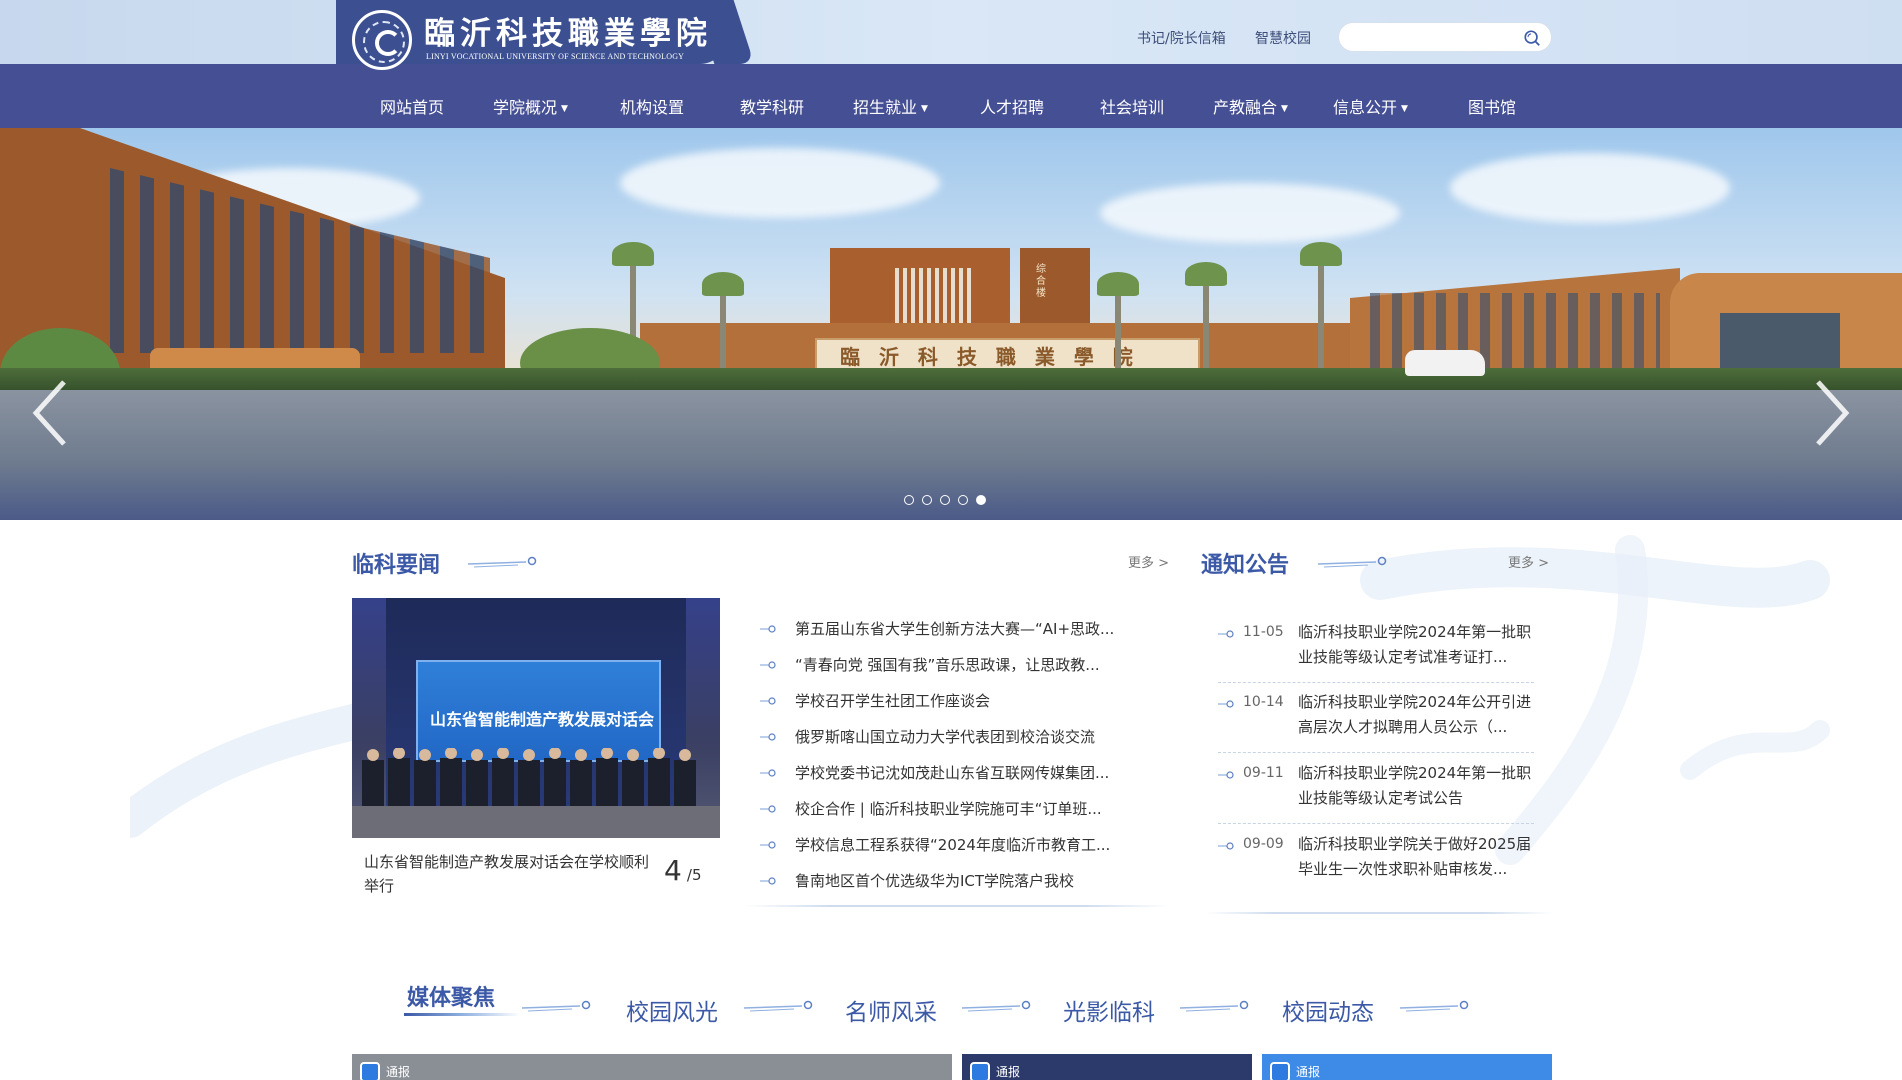 Image resolution: width=1902 pixels, height=1080 pixels. Describe the element at coordinates (1528, 561) in the screenshot. I see `notice-more-link: 更多 >` at that location.